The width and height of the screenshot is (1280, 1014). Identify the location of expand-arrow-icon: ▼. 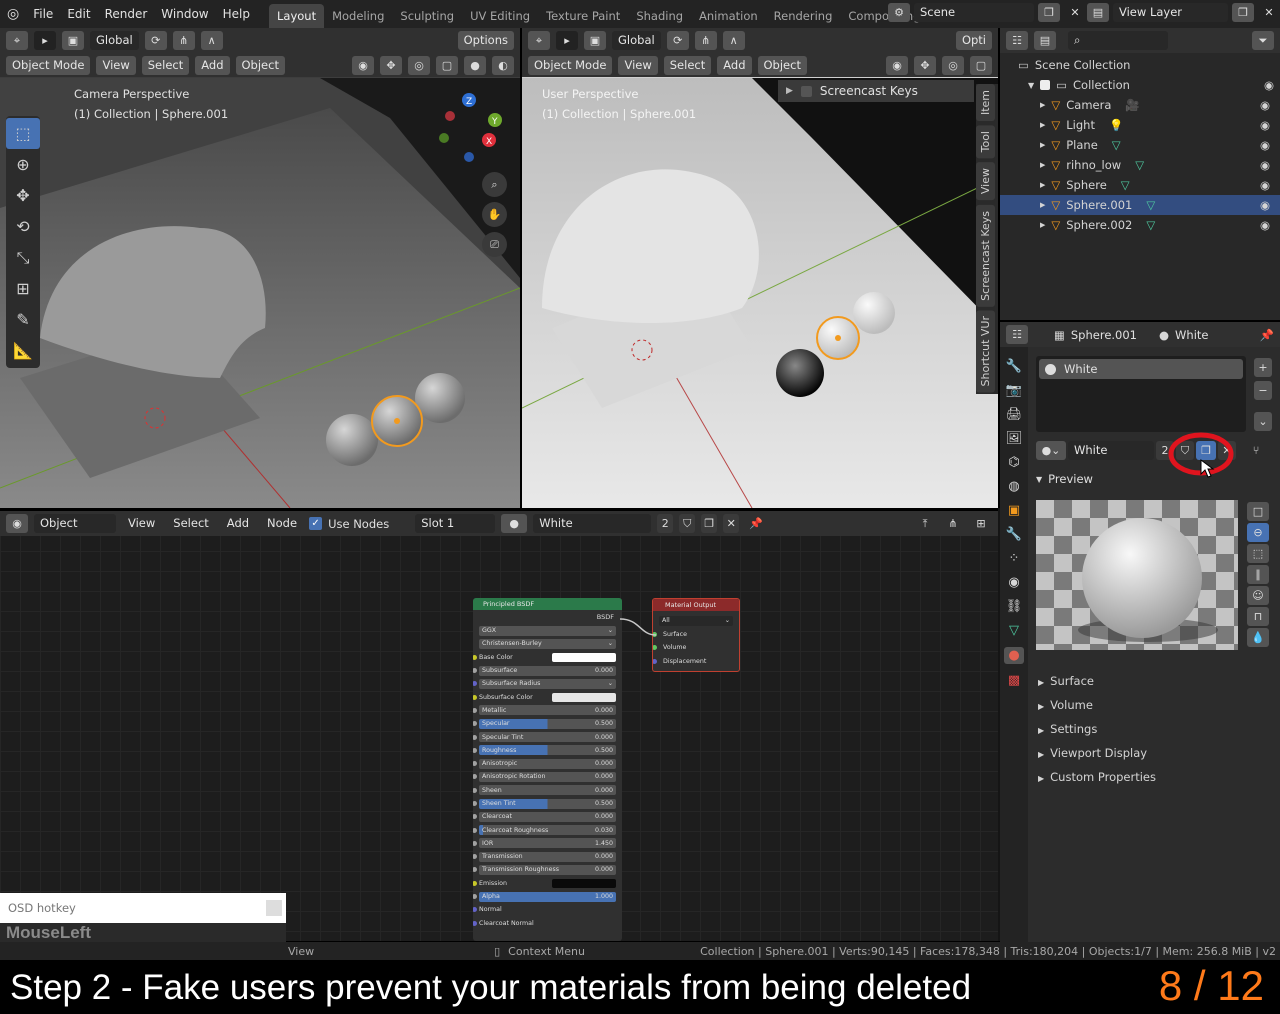
(1031, 85).